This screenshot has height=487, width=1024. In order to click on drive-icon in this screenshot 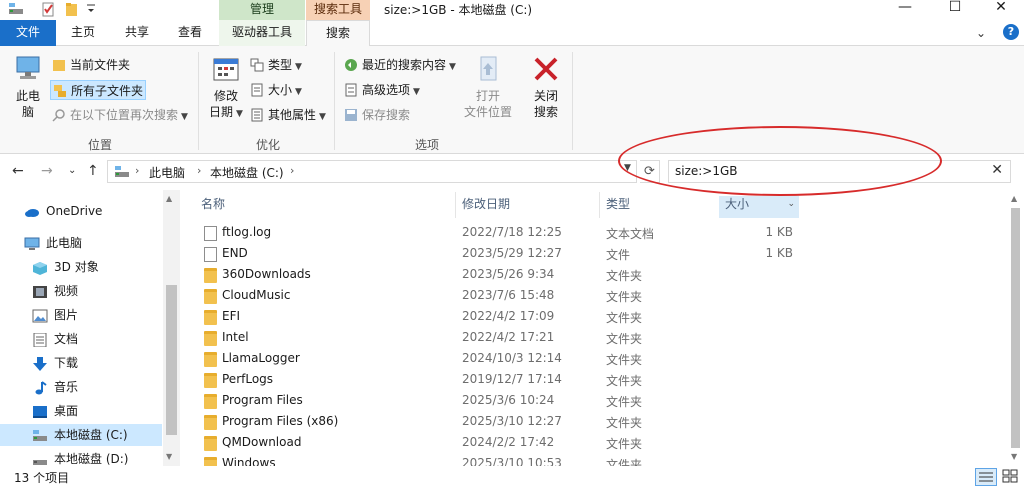, I will do `click(40, 459)`.